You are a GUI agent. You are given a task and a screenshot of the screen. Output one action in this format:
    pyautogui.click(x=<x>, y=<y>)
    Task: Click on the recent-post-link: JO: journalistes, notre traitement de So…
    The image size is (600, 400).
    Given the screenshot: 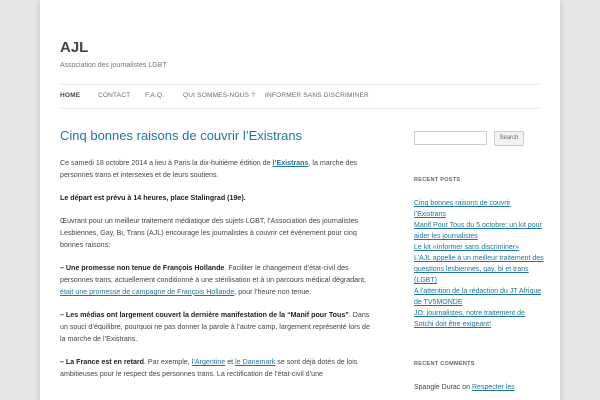 What is the action you would take?
    pyautogui.click(x=469, y=319)
    